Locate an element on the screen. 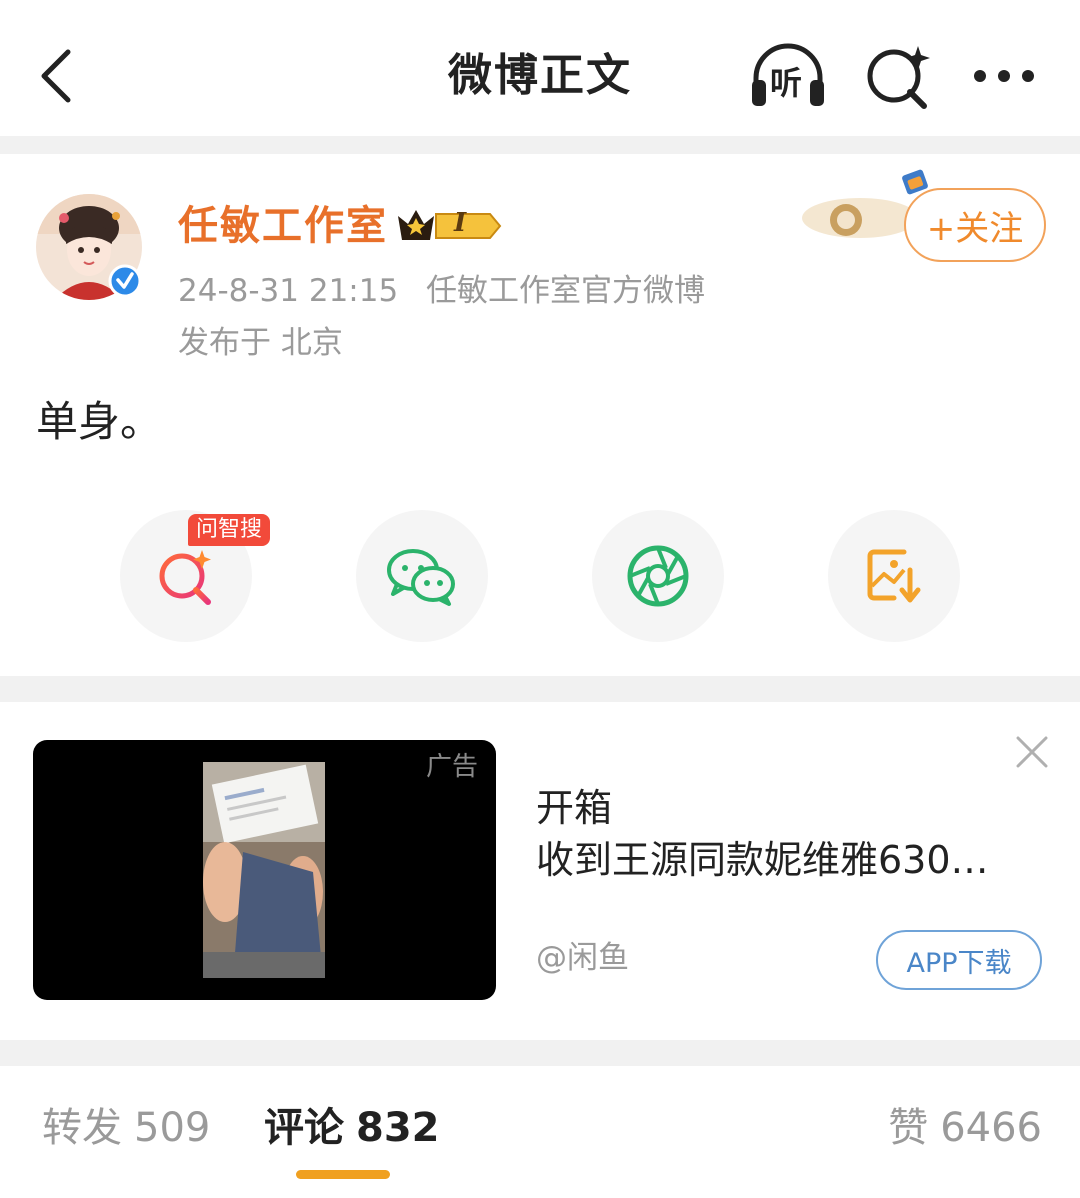 The height and width of the screenshot is (1198, 1080). listen-button: 听 is located at coordinates (788, 76).